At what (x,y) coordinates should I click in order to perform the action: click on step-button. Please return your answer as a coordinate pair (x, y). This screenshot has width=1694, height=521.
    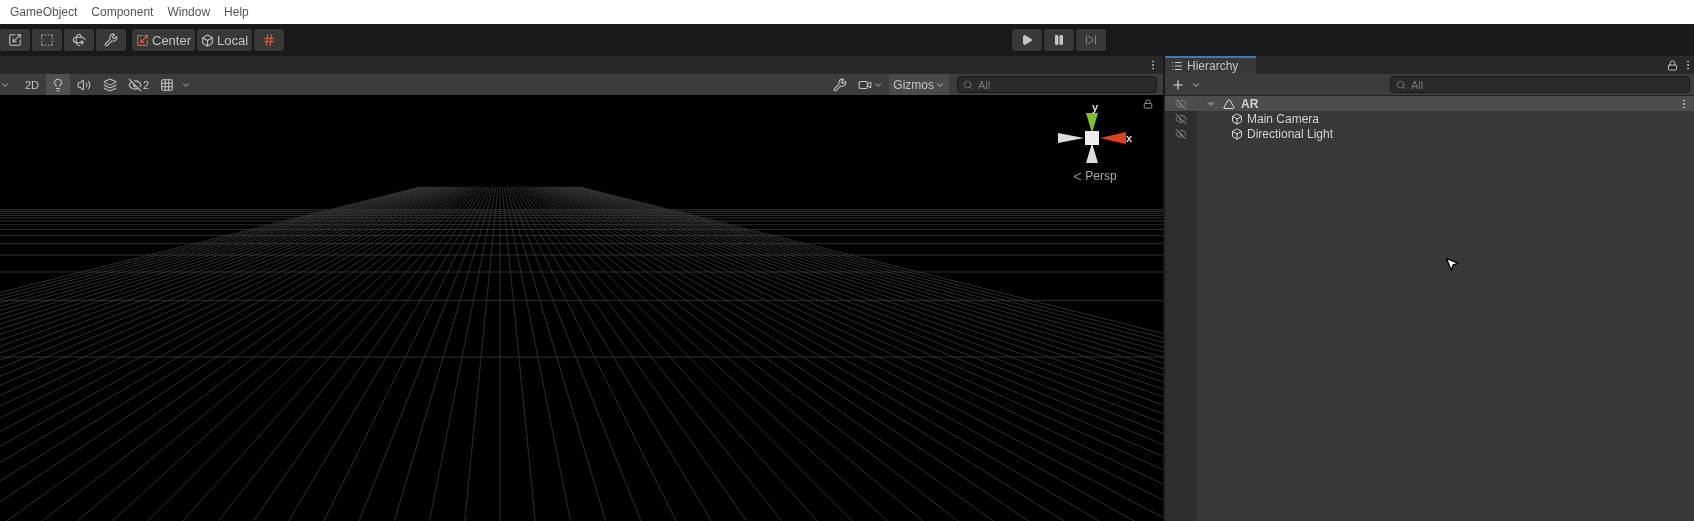
    Looking at the image, I should click on (1091, 40).